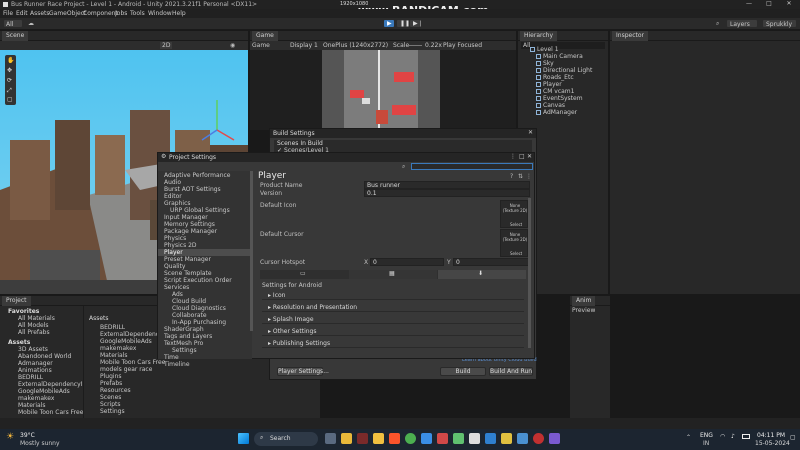 The width and height of the screenshot is (800, 450). I want to click on fav-item: All Prefabs, so click(34, 332).